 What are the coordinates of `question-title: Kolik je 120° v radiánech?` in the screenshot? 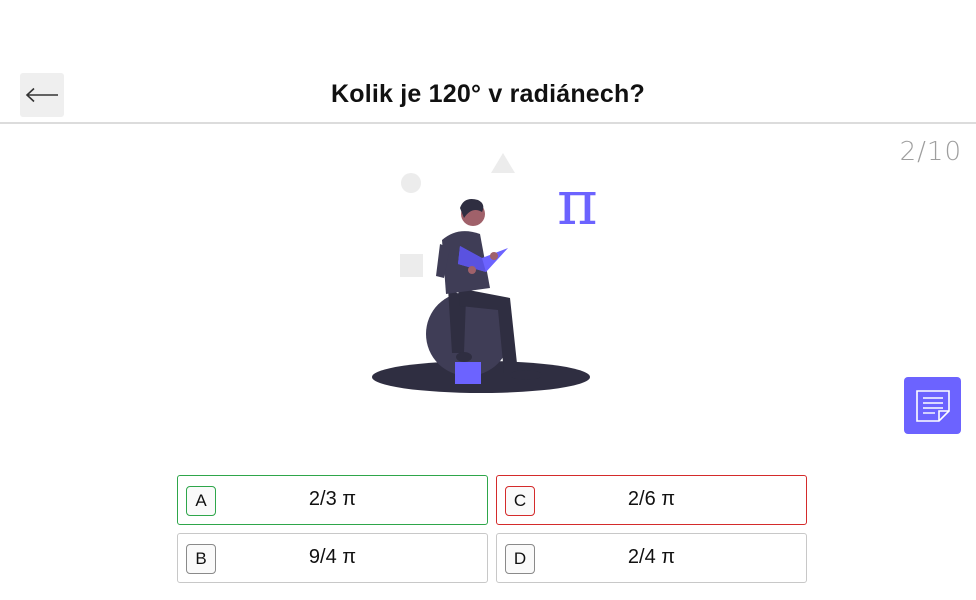 It's located at (488, 94).